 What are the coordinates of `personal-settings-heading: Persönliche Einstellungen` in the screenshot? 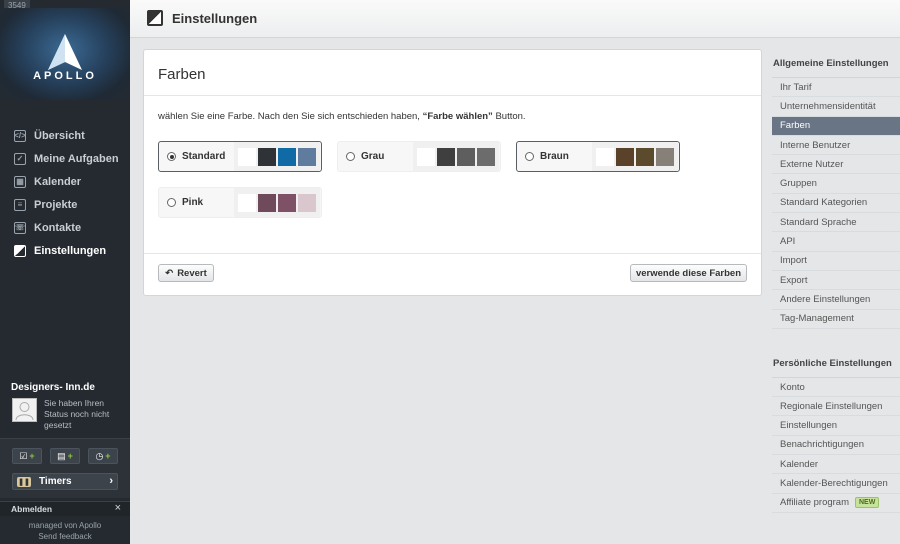 It's located at (836, 364).